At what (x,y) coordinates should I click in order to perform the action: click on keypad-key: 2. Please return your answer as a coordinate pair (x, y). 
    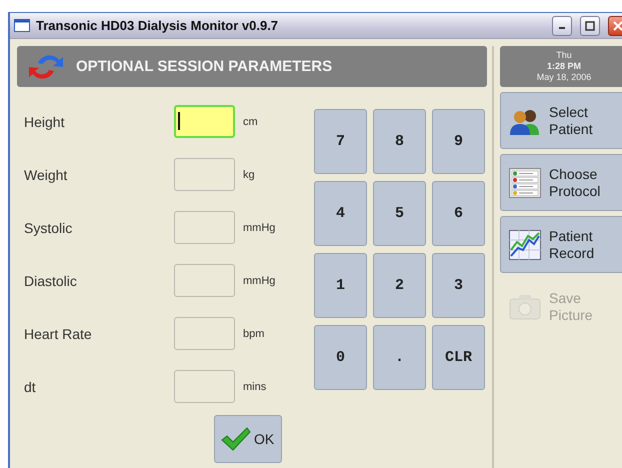
    Looking at the image, I should click on (399, 285).